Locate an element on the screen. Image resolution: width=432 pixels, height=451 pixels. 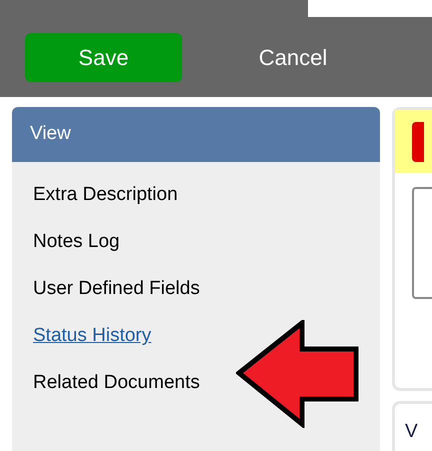
status-link: Status History is located at coordinates (92, 336).